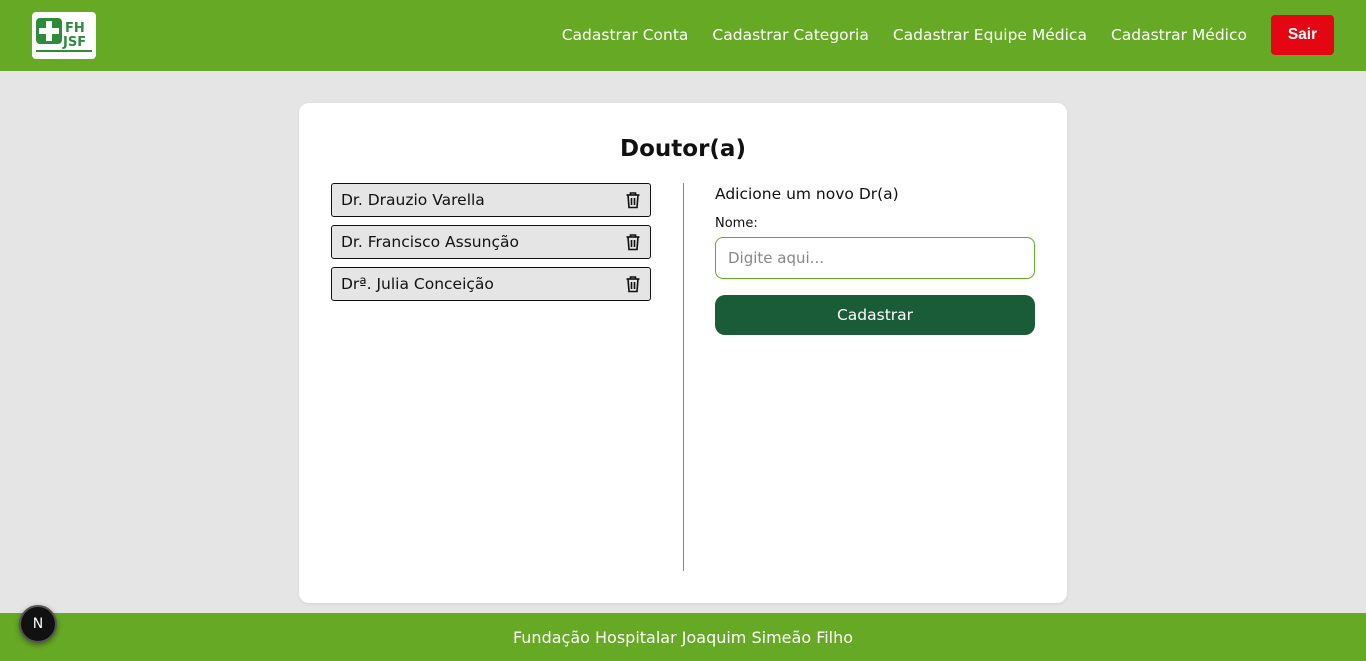 This screenshot has width=1366, height=661. I want to click on footer: Fundação Hospitalar Joaquim Simeão Filho, so click(683, 637).